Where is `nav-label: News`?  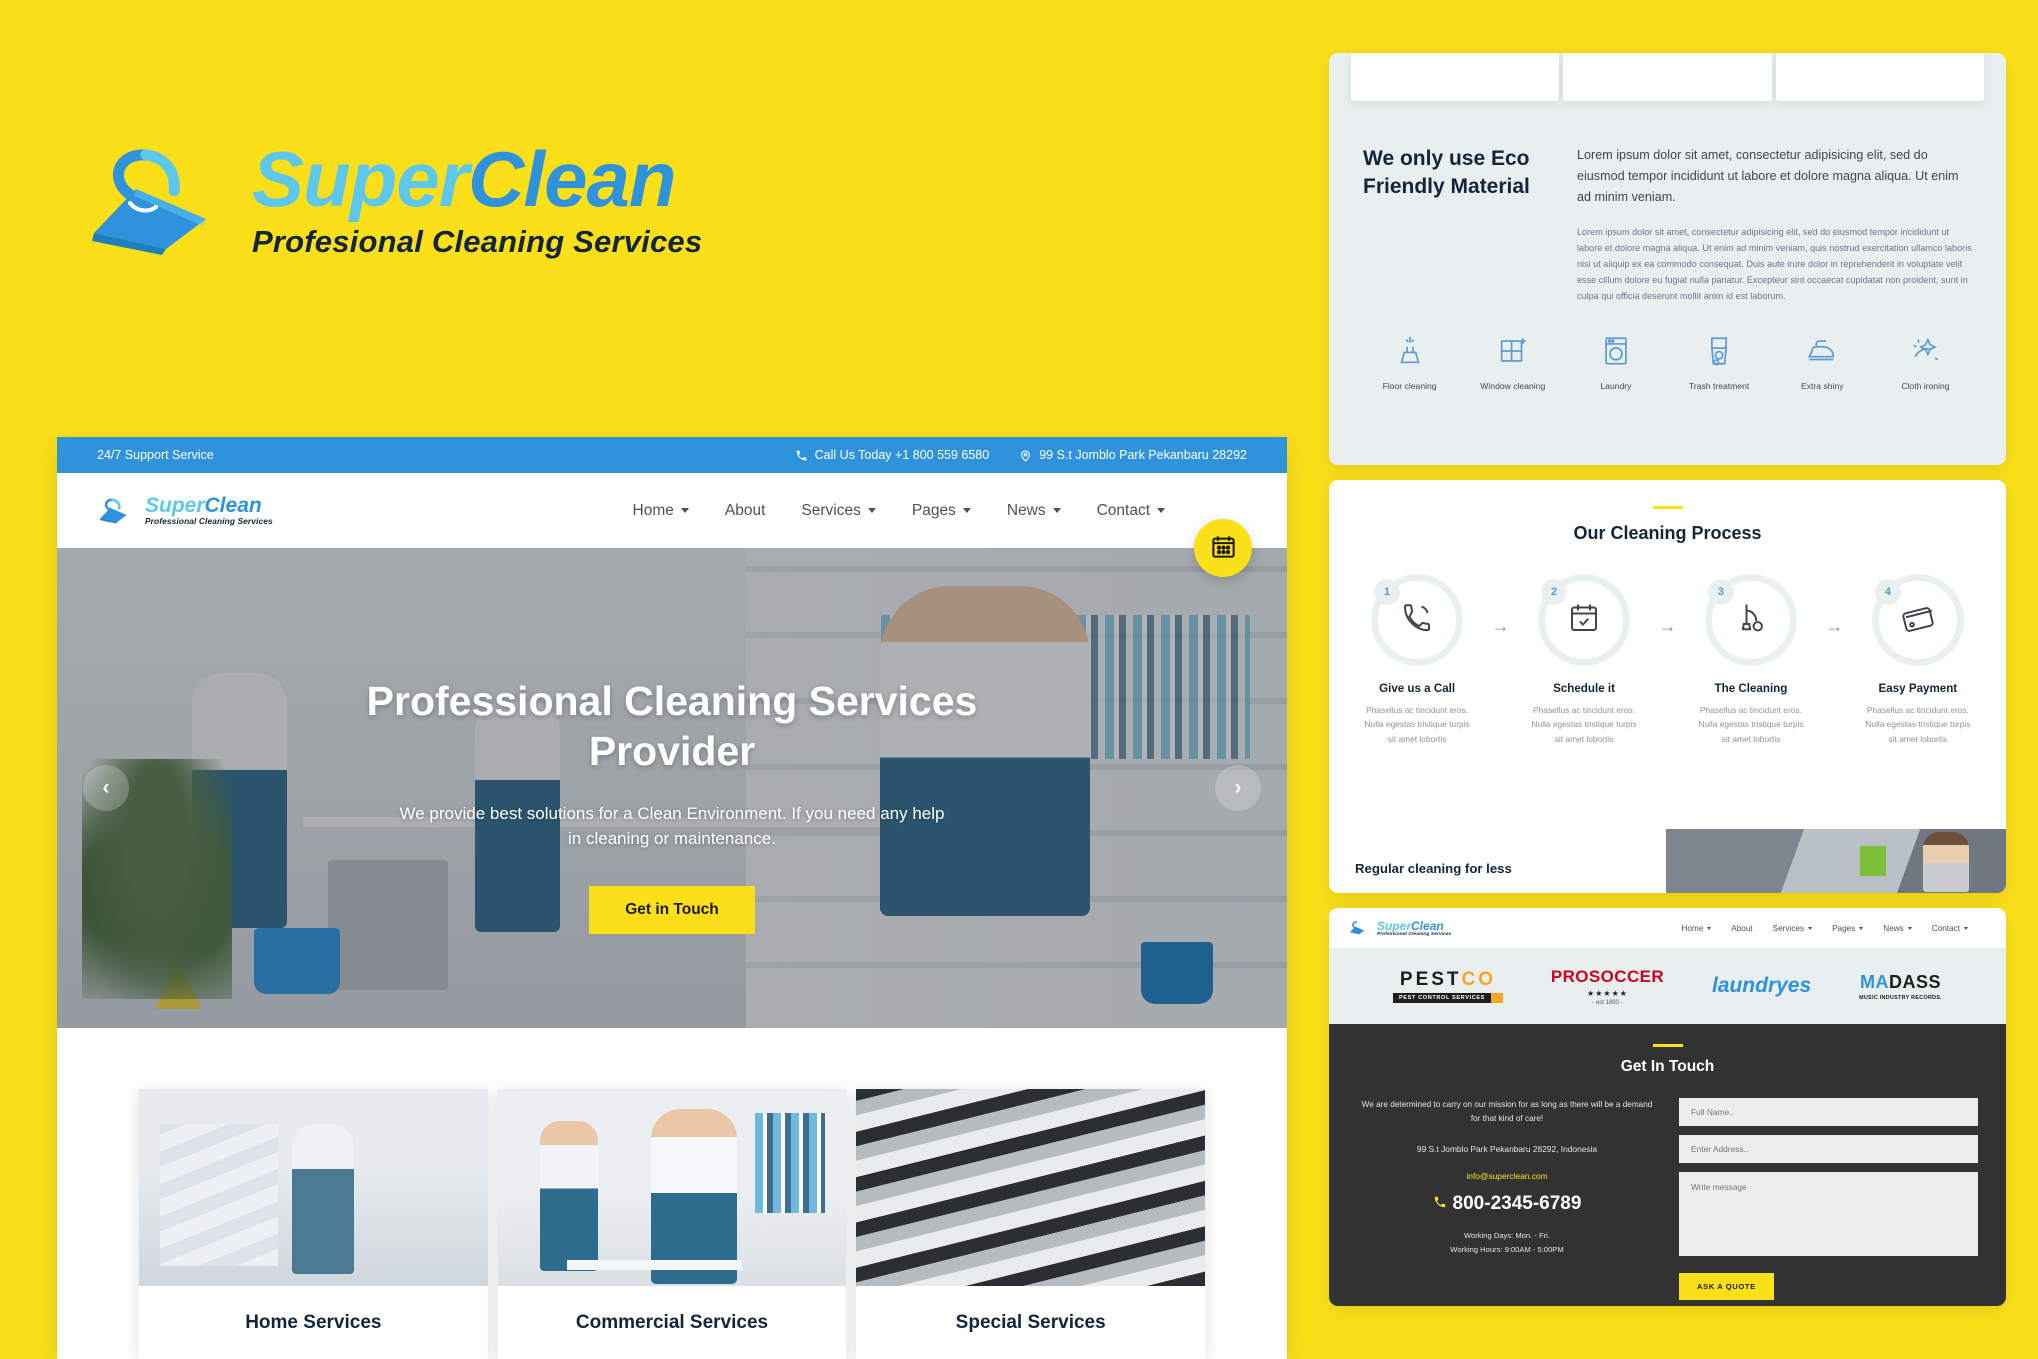
nav-label: News is located at coordinates (1026, 510).